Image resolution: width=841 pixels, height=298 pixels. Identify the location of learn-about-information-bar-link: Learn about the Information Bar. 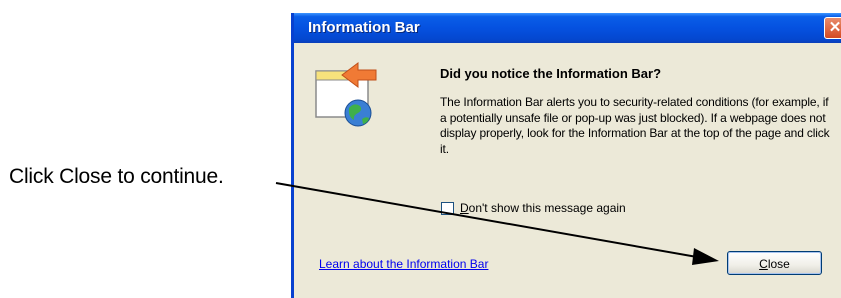
(403, 264).